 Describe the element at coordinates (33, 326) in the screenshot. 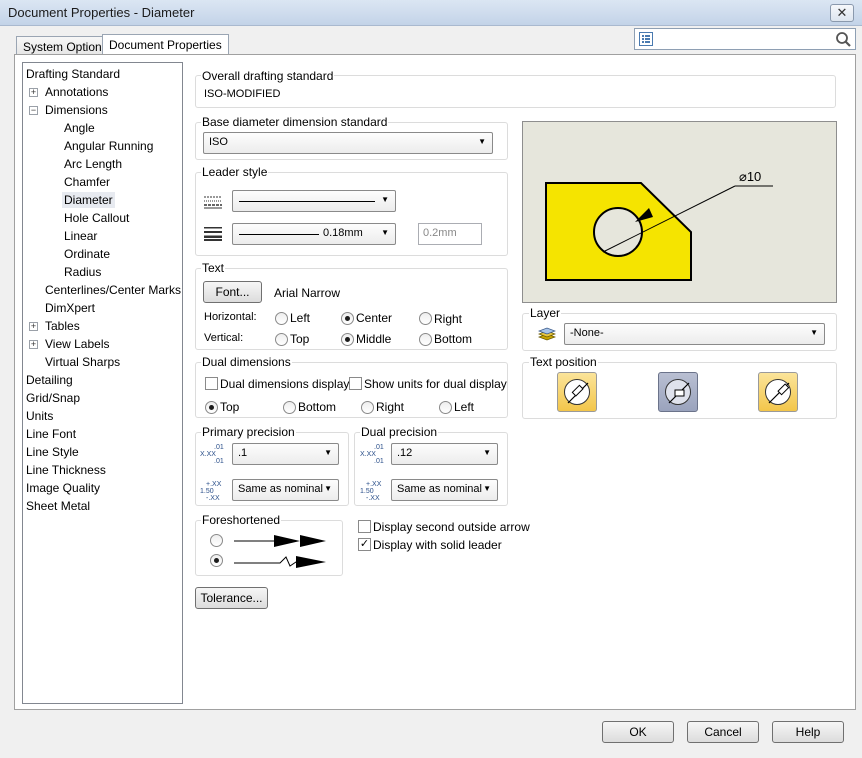

I see `expand-tables-icon: +` at that location.